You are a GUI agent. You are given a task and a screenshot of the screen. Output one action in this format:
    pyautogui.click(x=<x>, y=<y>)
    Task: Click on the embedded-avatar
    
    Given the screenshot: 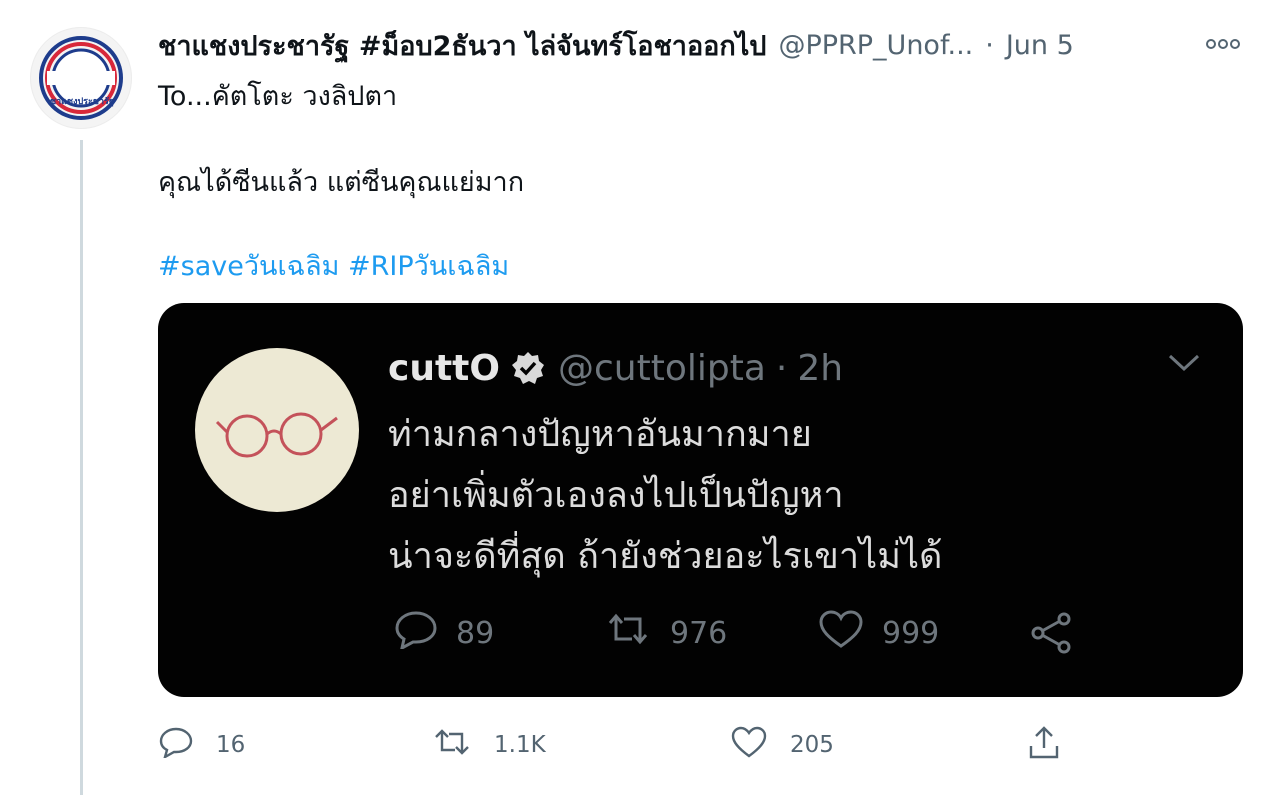 What is the action you would take?
    pyautogui.click(x=277, y=430)
    